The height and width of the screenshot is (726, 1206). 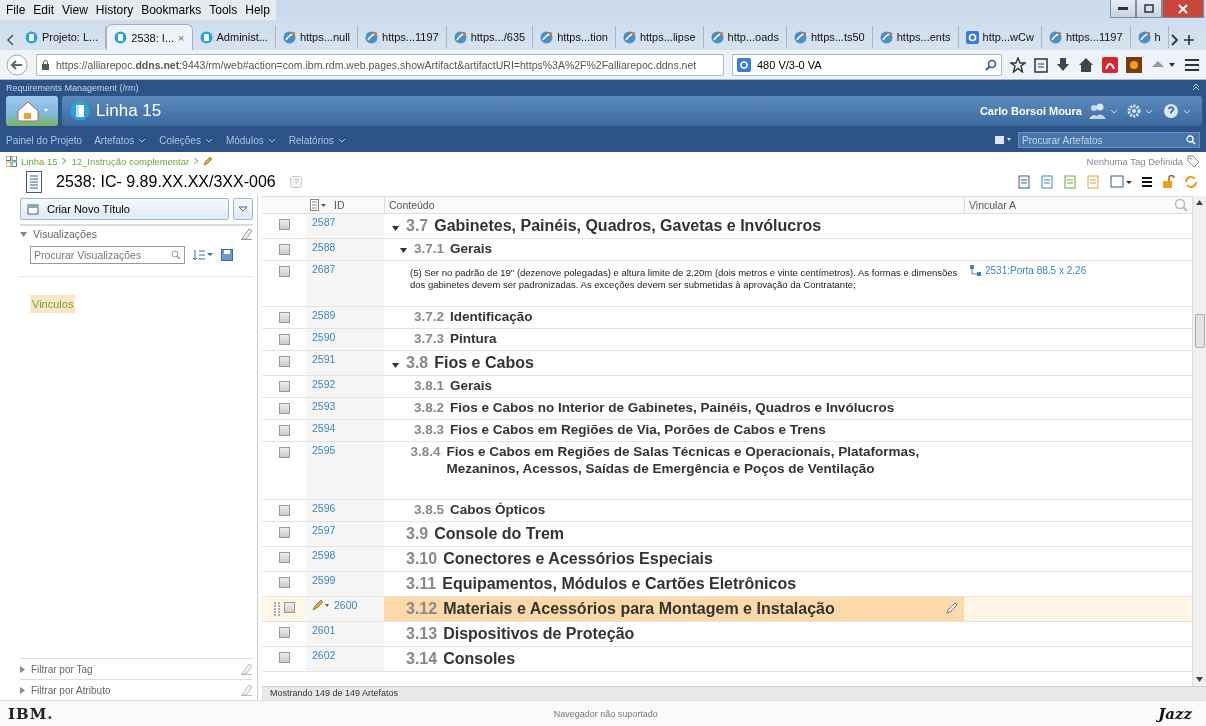 What do you see at coordinates (346, 605) in the screenshot?
I see `artifact-id: 2600` at bounding box center [346, 605].